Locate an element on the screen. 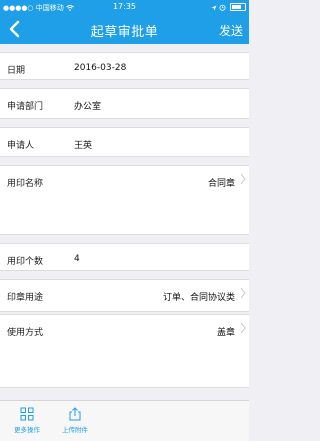 The width and height of the screenshot is (320, 441). applicant-row: 申请人 王英 is located at coordinates (124, 142).